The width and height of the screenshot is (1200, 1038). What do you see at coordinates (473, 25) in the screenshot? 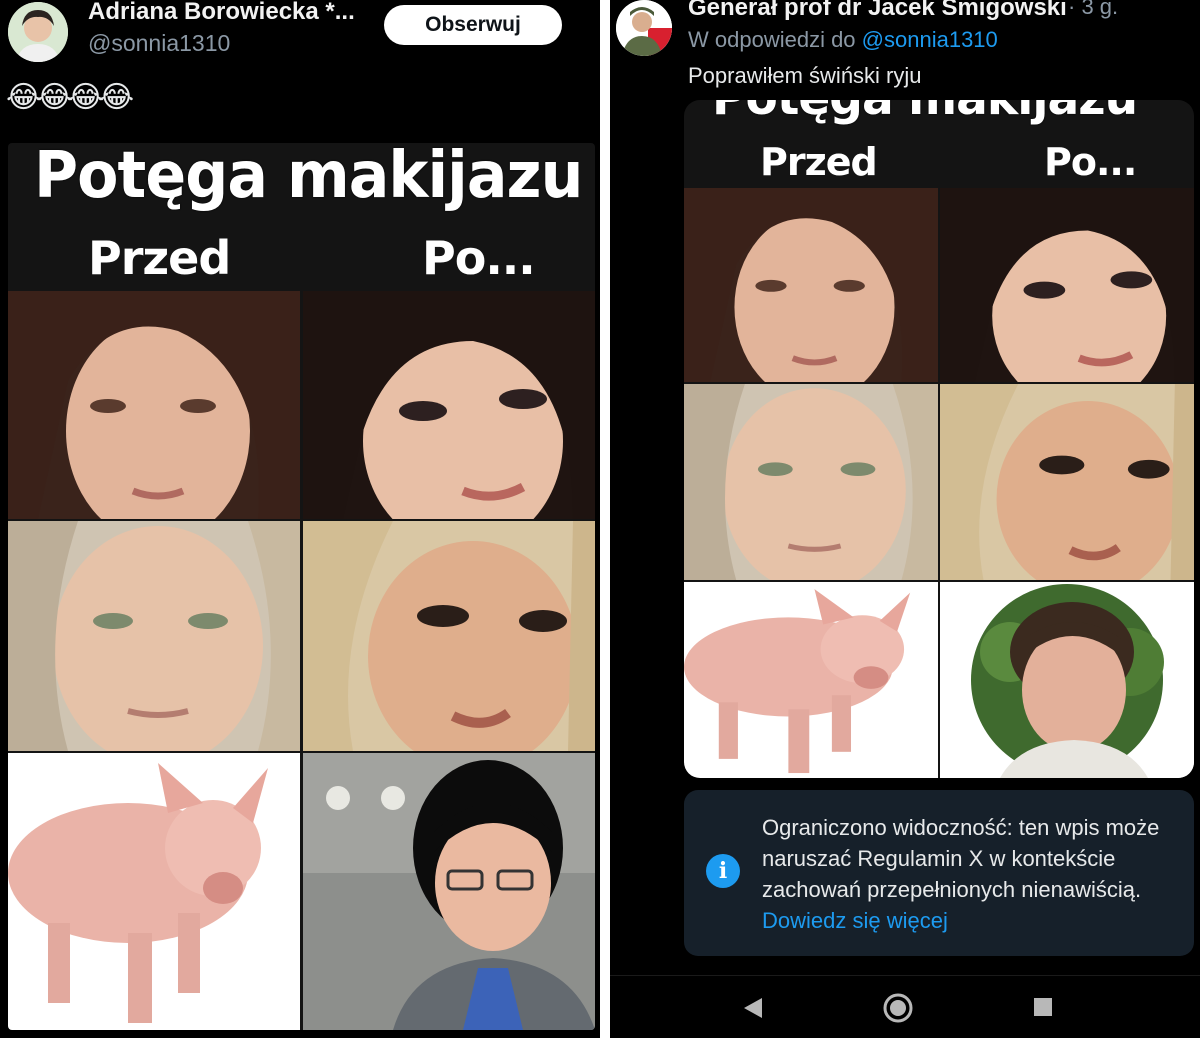
I see `follow-button: Obserwuj` at bounding box center [473, 25].